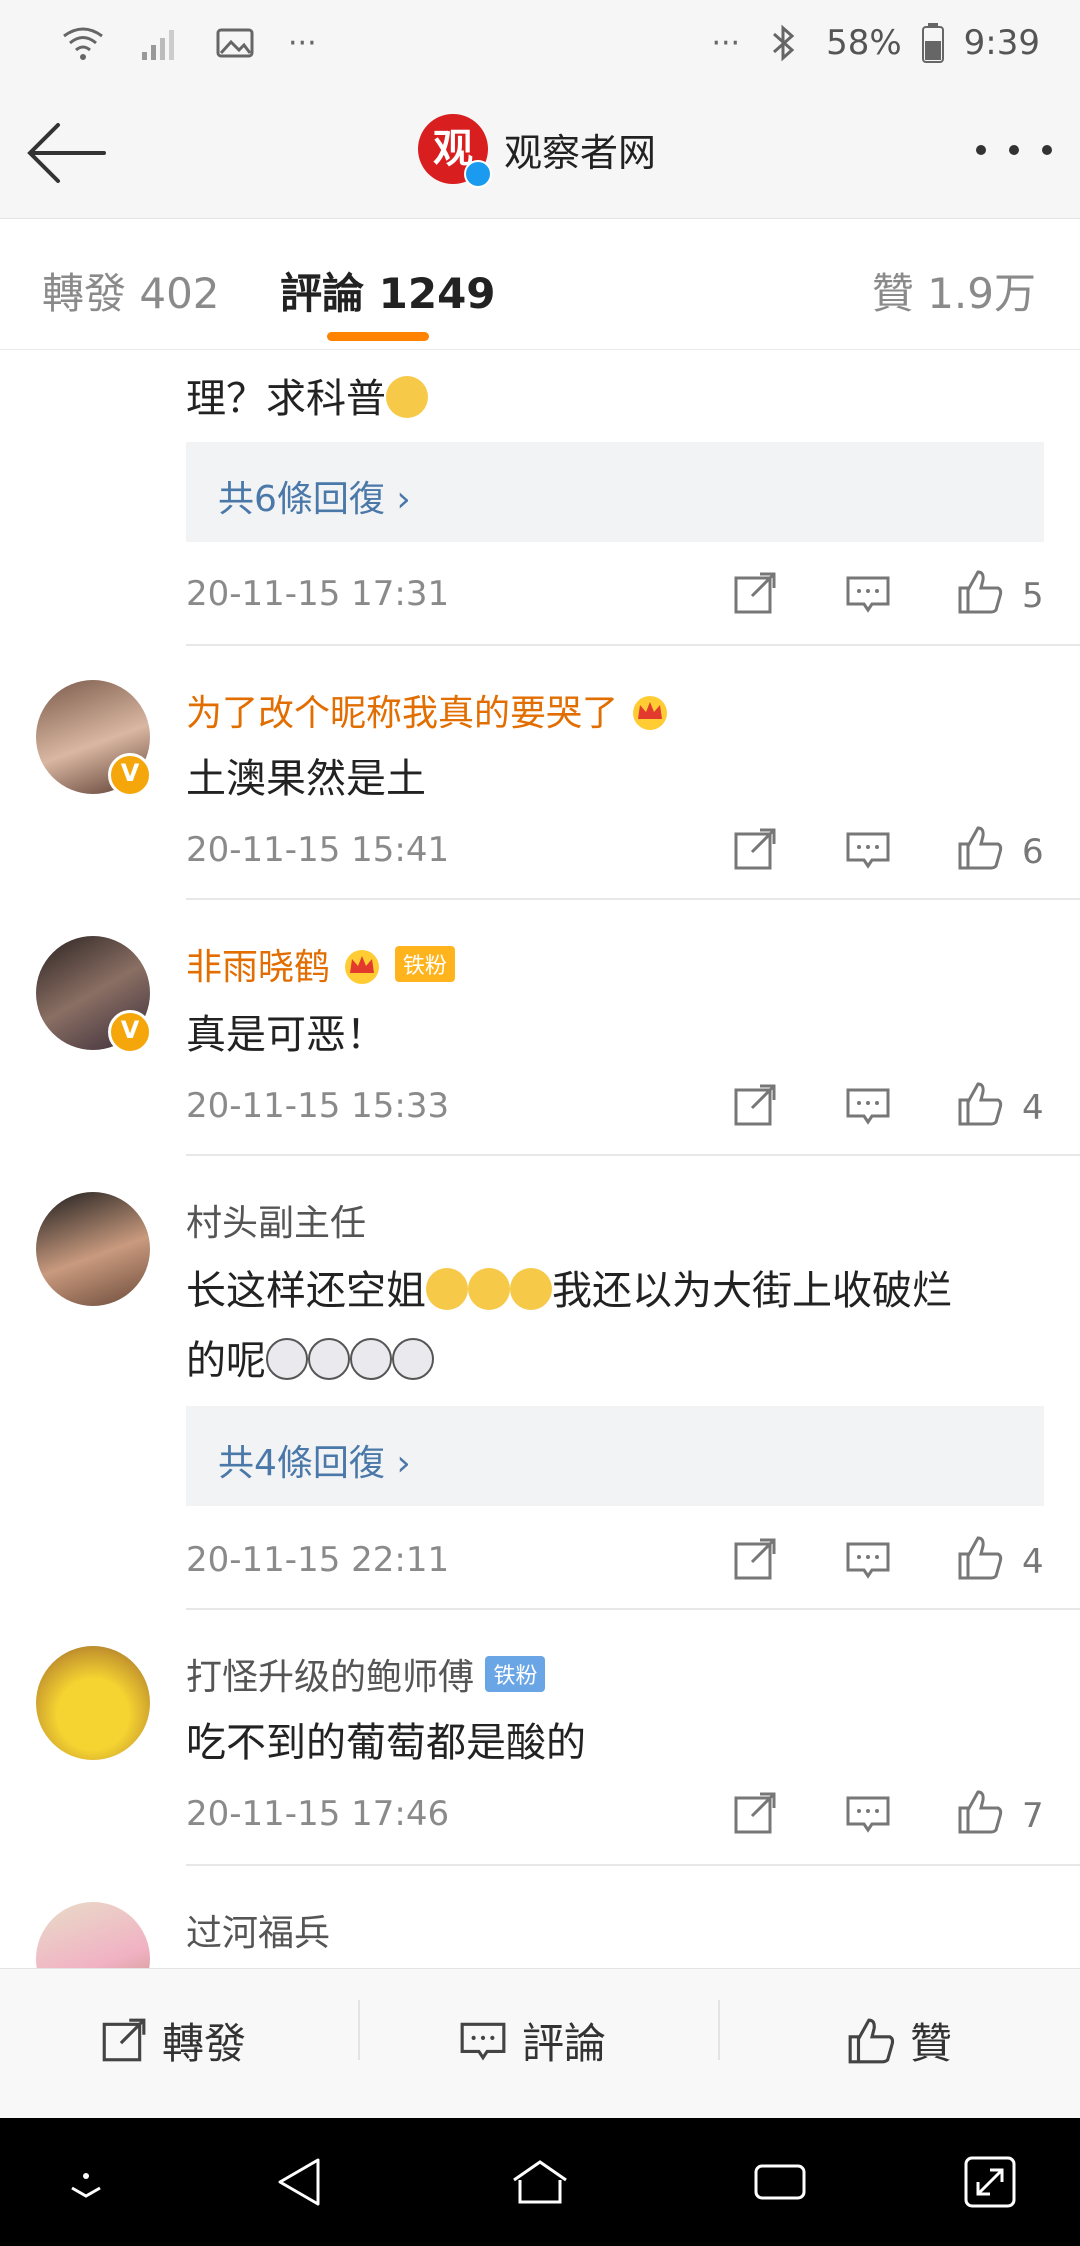 The height and width of the screenshot is (2246, 1080). Describe the element at coordinates (1033, 1816) in the screenshot. I see `like-count: 7` at that location.